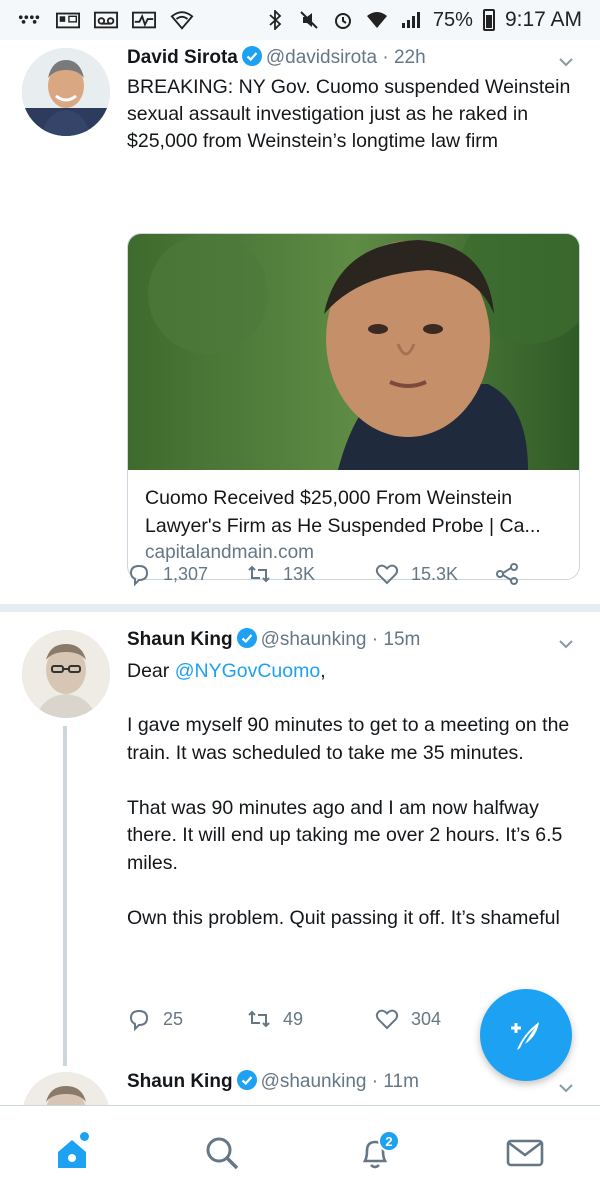 The width and height of the screenshot is (600, 1200). What do you see at coordinates (343, 20) in the screenshot?
I see `alarm-icon` at bounding box center [343, 20].